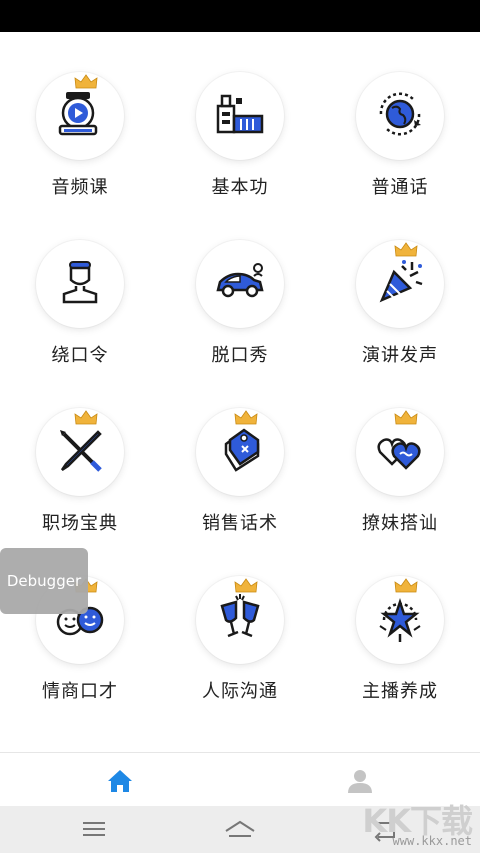 The image size is (480, 853). What do you see at coordinates (432, 841) in the screenshot?
I see `watermark-url: www.kkx.net` at bounding box center [432, 841].